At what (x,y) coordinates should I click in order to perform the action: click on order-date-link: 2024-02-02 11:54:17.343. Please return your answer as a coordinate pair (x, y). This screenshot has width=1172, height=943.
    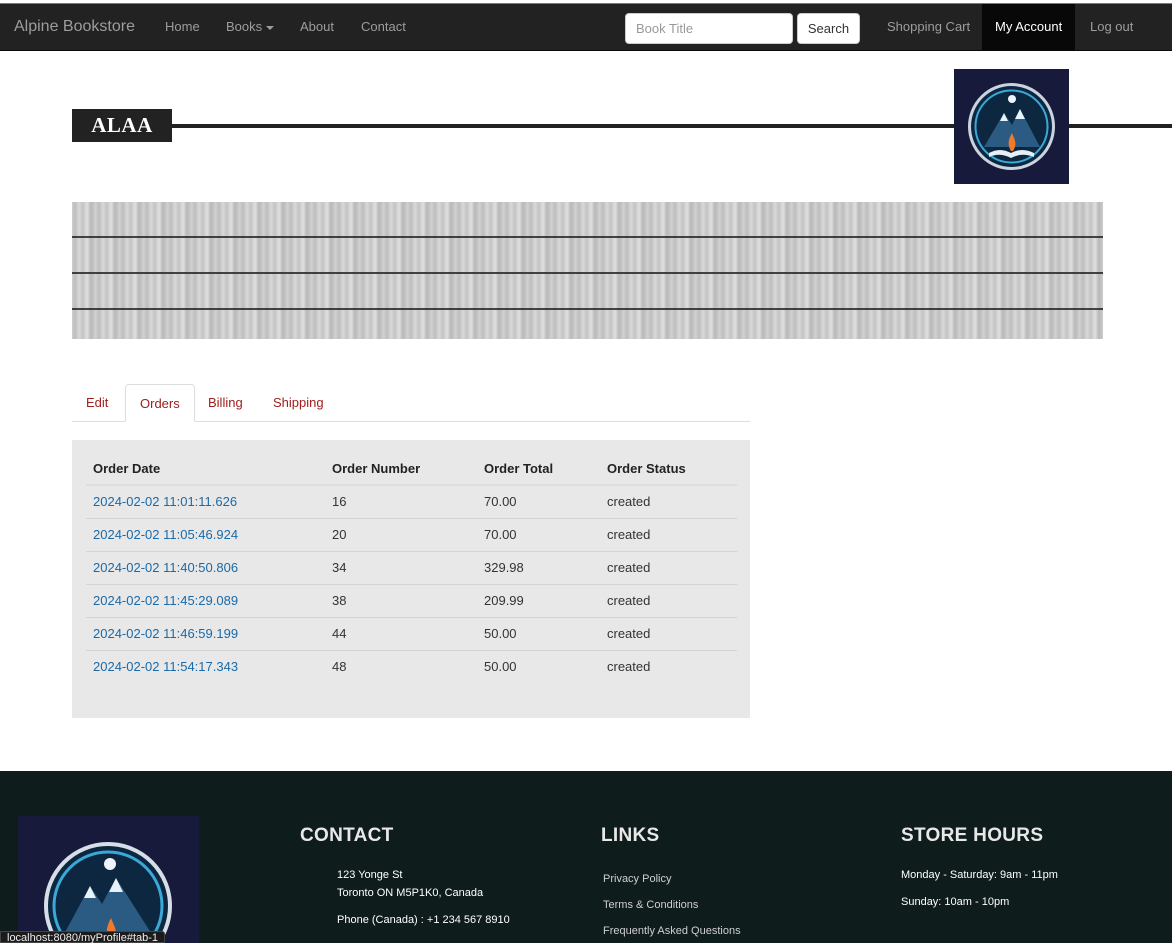
    Looking at the image, I should click on (205, 666).